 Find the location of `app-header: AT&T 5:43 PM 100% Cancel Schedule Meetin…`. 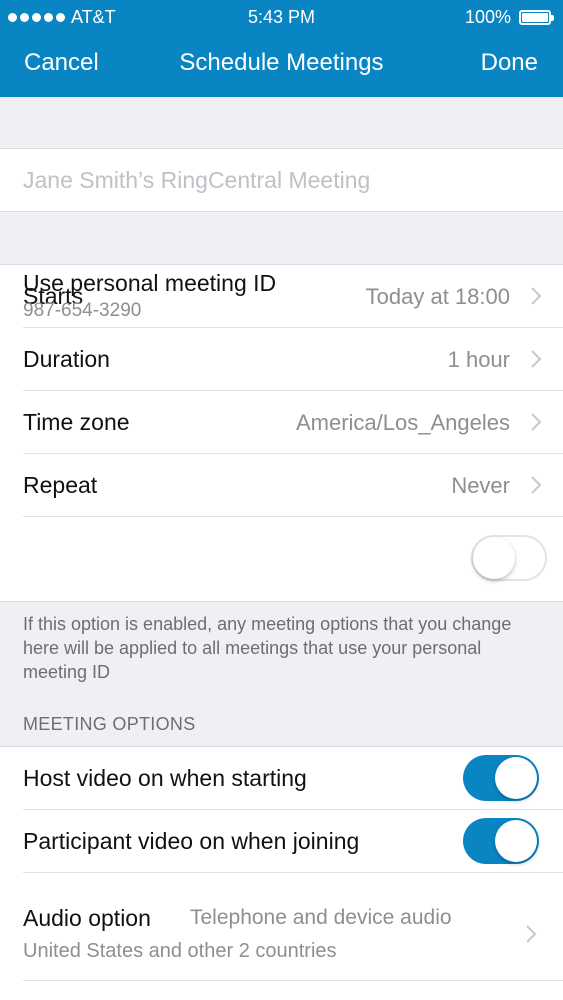

app-header: AT&T 5:43 PM 100% Cancel Schedule Meetin… is located at coordinates (281, 48).